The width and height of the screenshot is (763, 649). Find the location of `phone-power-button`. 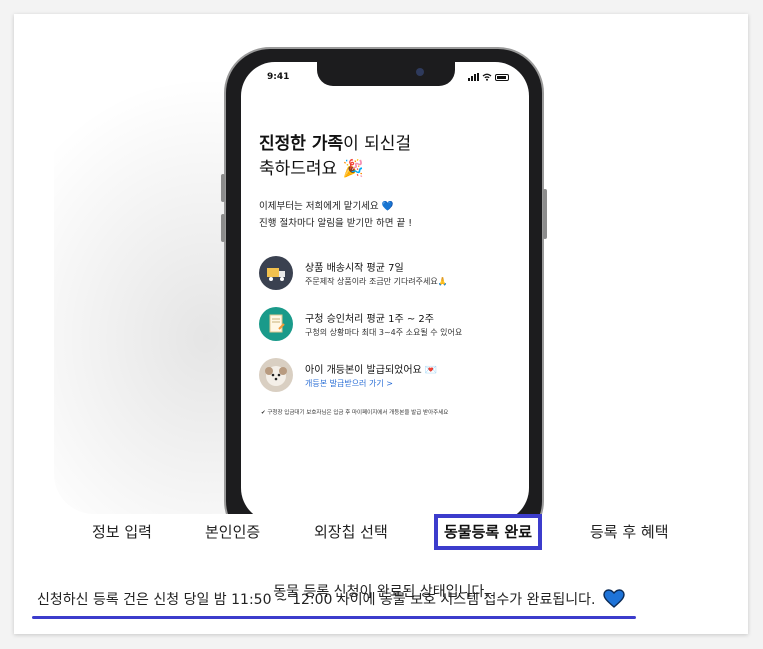

phone-power-button is located at coordinates (545, 214).